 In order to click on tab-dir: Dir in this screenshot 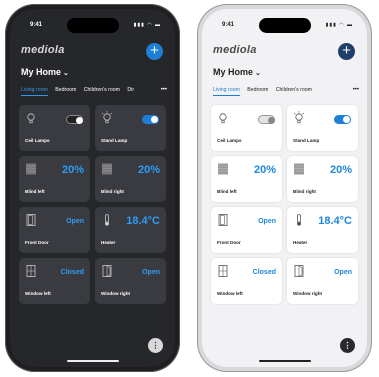, I will do `click(130, 91)`.